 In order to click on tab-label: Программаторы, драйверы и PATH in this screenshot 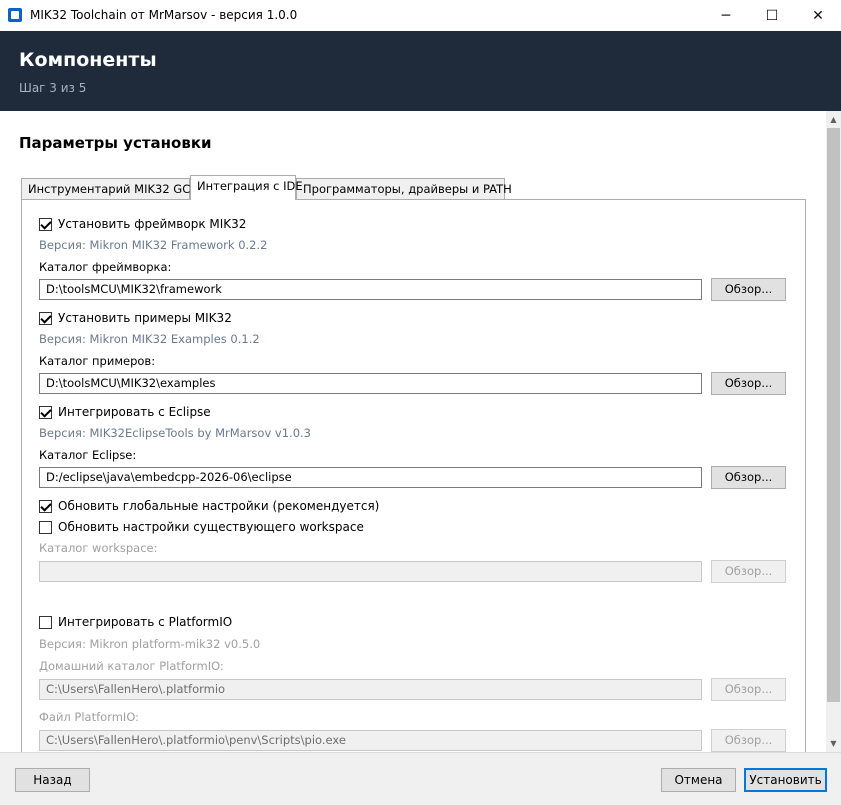, I will do `click(407, 189)`.